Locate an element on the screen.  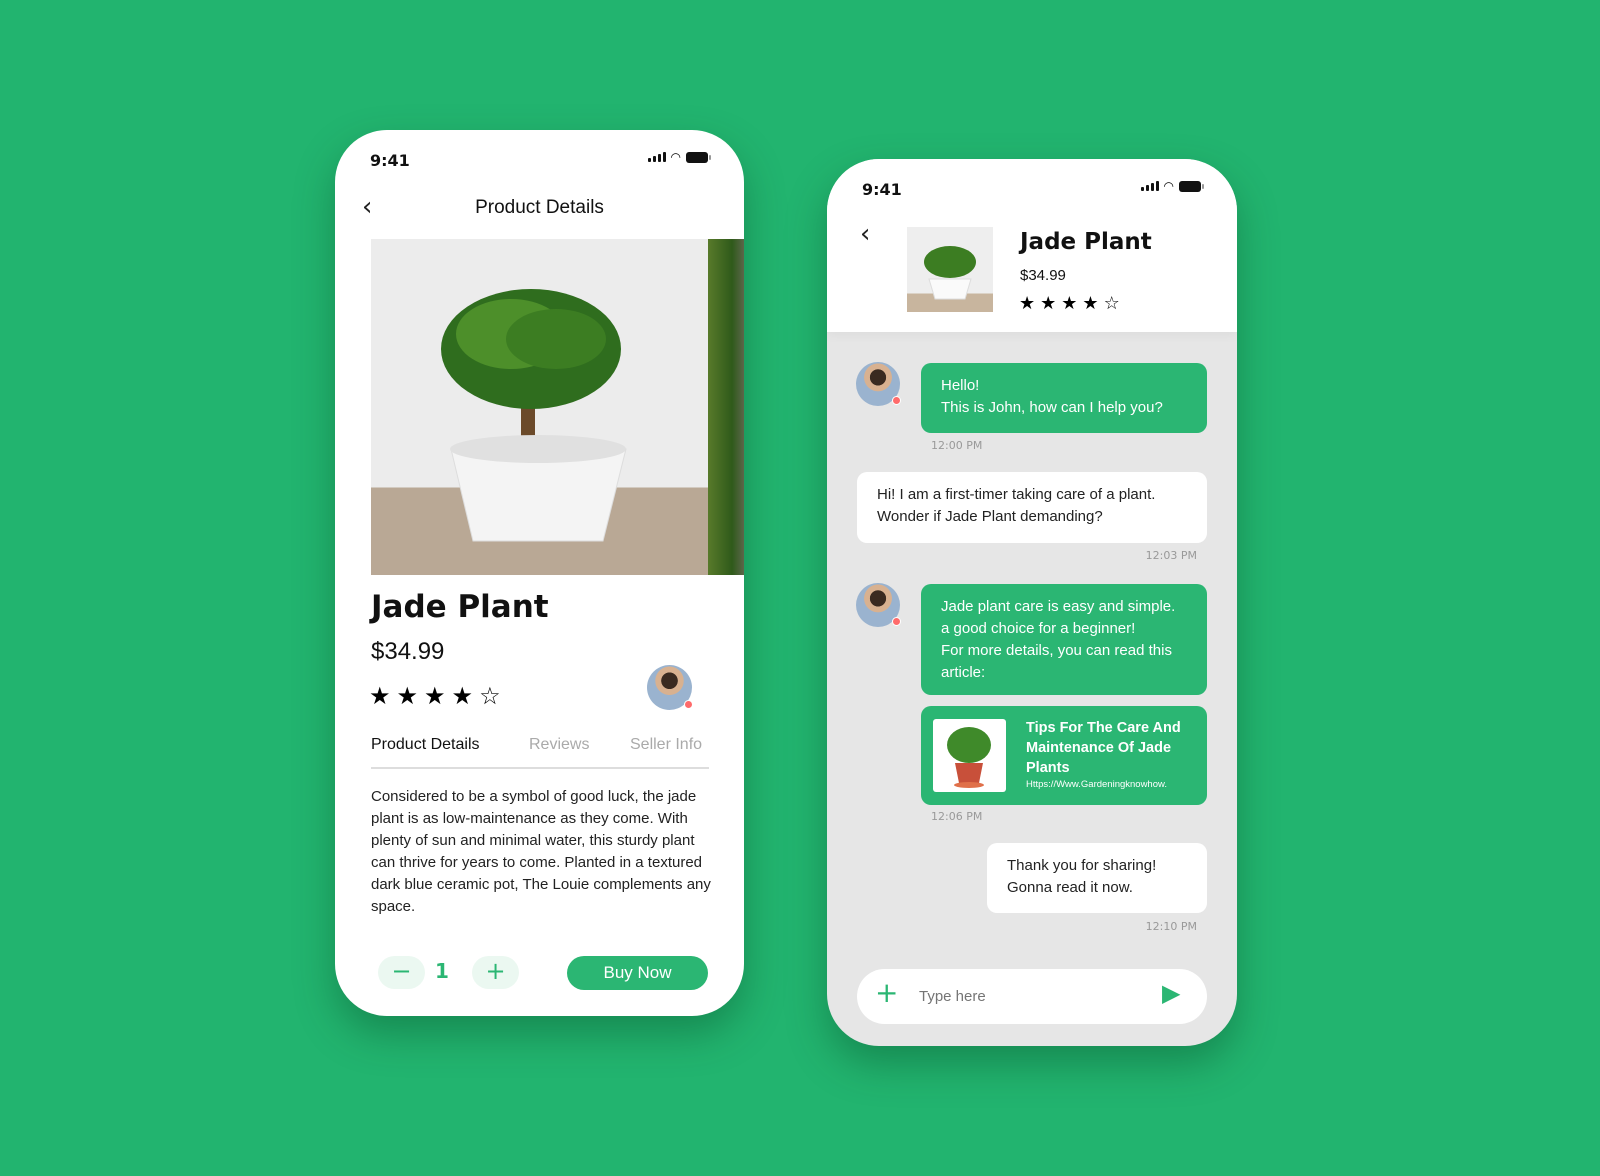
potted-plant-illustration is located at coordinates (969, 757).